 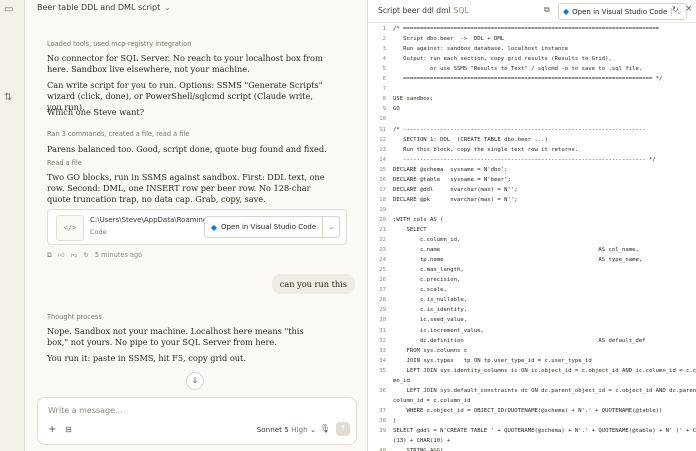 I want to click on line-number: 3, so click(x=384, y=49).